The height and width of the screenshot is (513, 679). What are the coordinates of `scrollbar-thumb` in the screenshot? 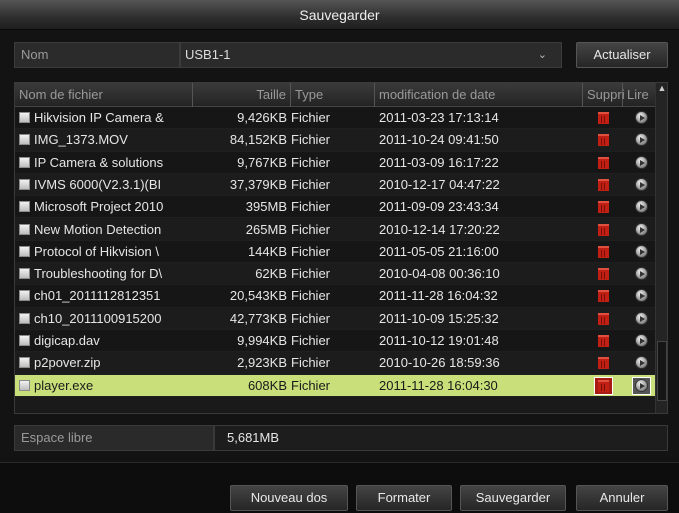 It's located at (662, 371).